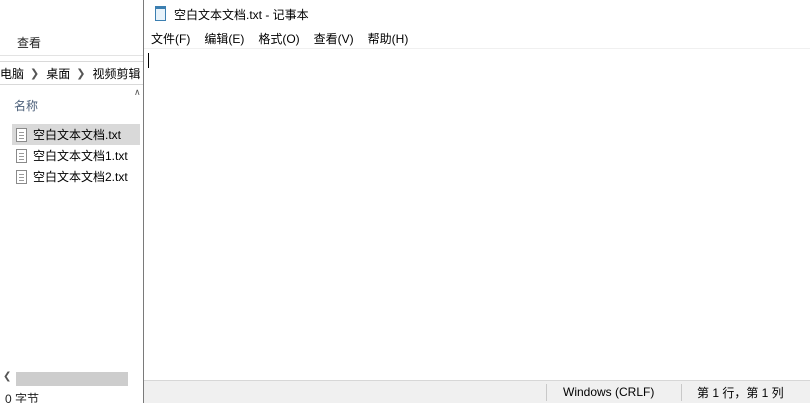 The image size is (810, 403). What do you see at coordinates (334, 38) in the screenshot?
I see `menu-view: 查看(V)` at bounding box center [334, 38].